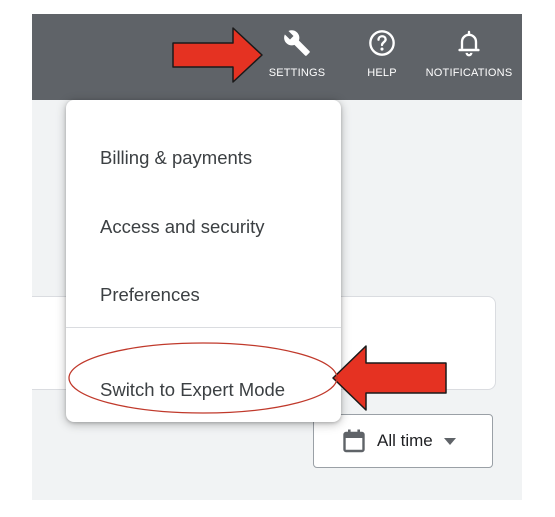 This screenshot has height=517, width=555. What do you see at coordinates (182, 226) in the screenshot?
I see `menu-item-label: Access and security` at bounding box center [182, 226].